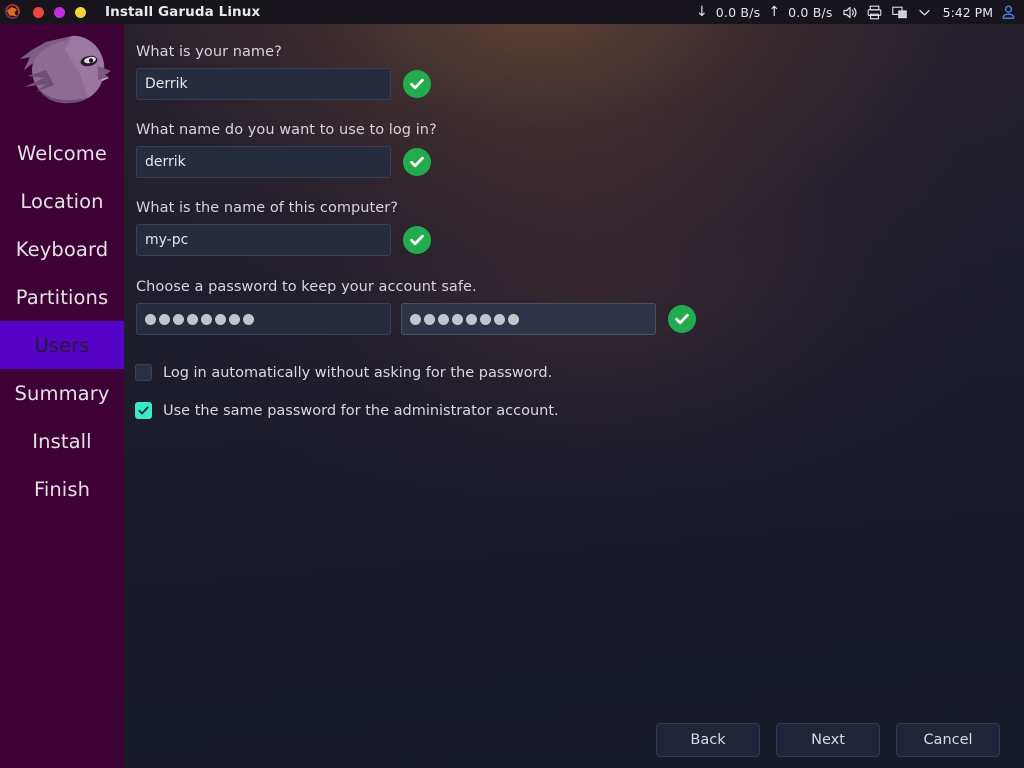 The image size is (1024, 768). What do you see at coordinates (849, 12) in the screenshot?
I see `volume-icon` at bounding box center [849, 12].